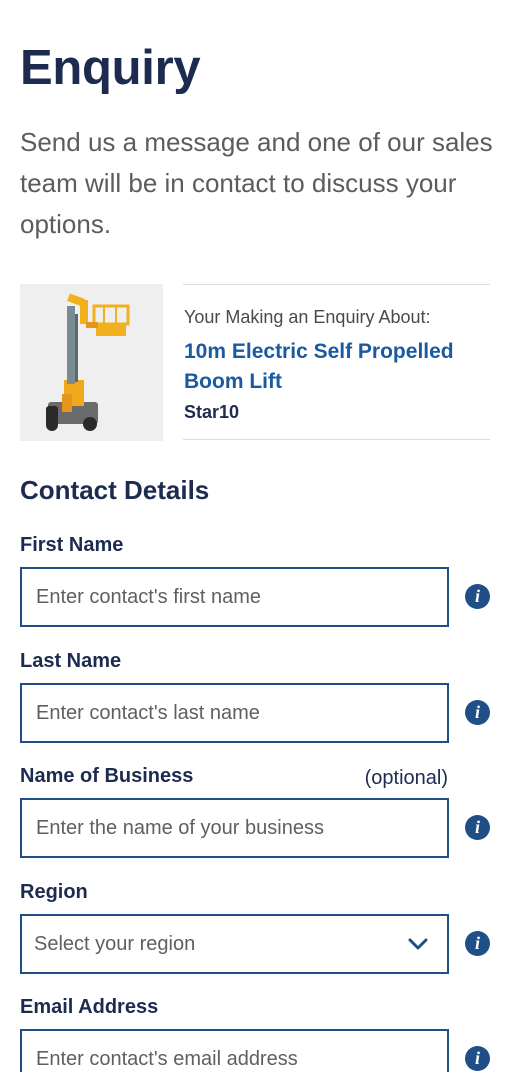 This screenshot has height=1072, width=510. What do you see at coordinates (477, 827) in the screenshot?
I see `business-name-info-icon: i` at bounding box center [477, 827].